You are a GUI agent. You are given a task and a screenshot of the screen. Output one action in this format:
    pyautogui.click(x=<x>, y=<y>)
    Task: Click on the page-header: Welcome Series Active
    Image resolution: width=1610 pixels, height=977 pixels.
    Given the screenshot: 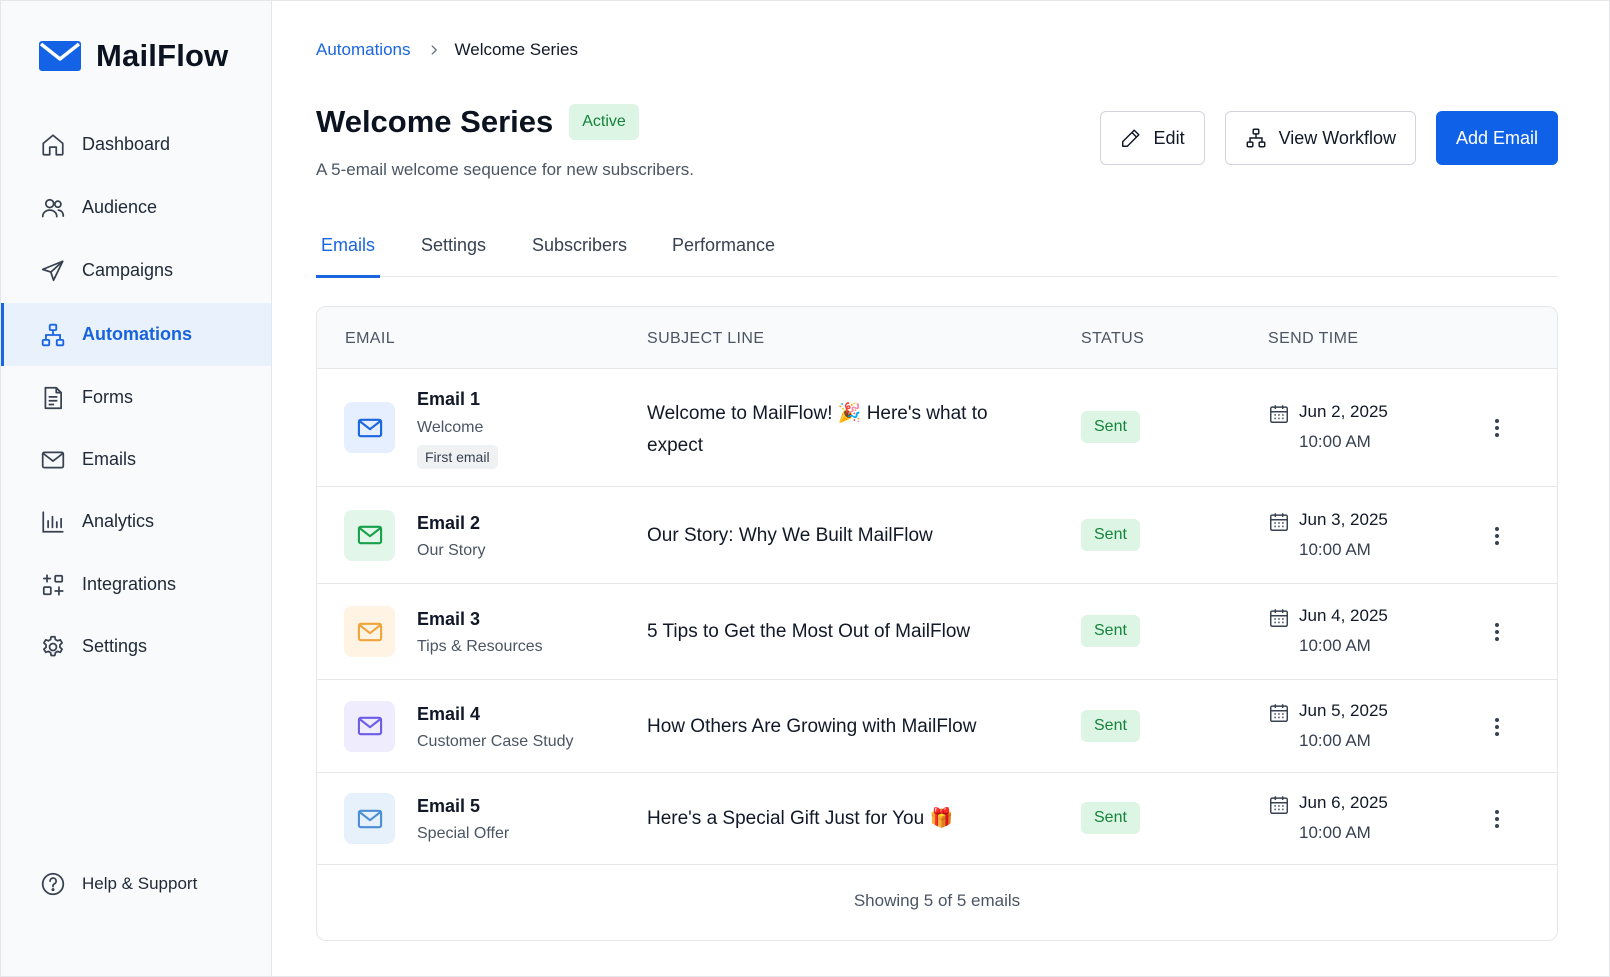 What is the action you would take?
    pyautogui.click(x=477, y=122)
    